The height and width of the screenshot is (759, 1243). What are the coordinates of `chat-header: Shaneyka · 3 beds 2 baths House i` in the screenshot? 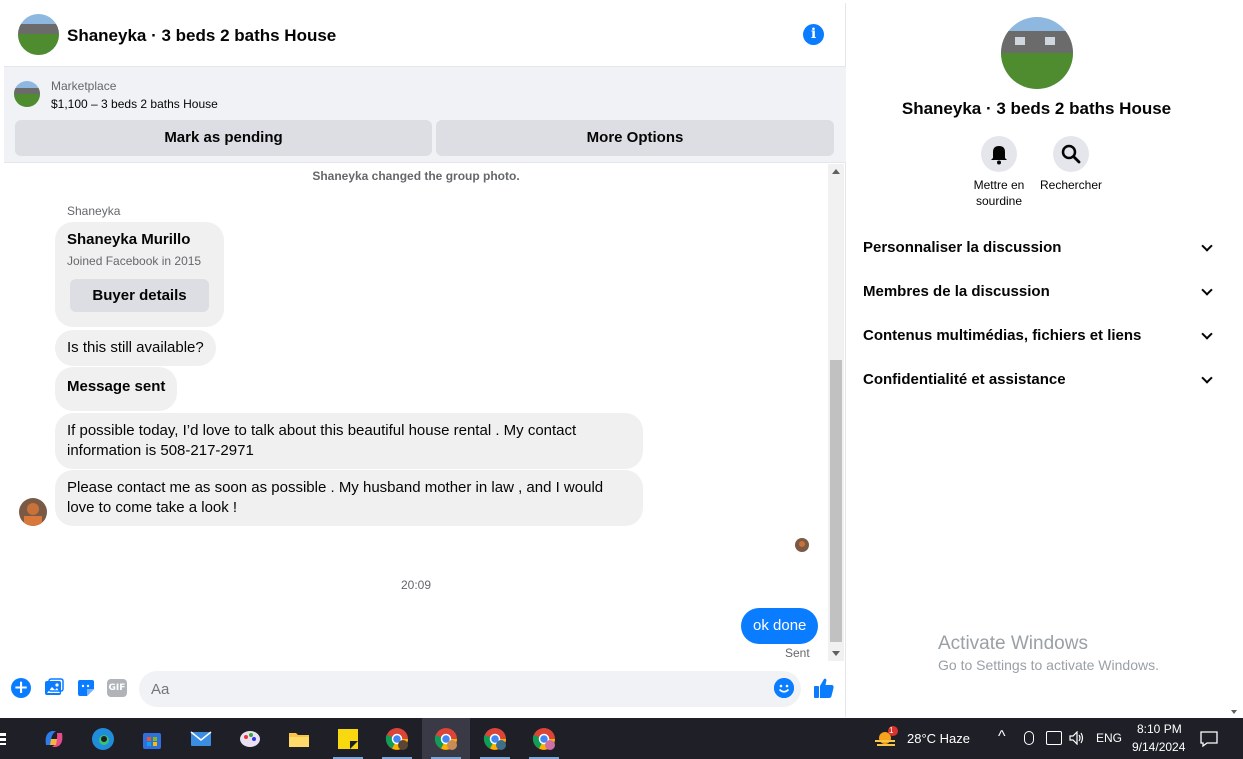 It's located at (425, 35).